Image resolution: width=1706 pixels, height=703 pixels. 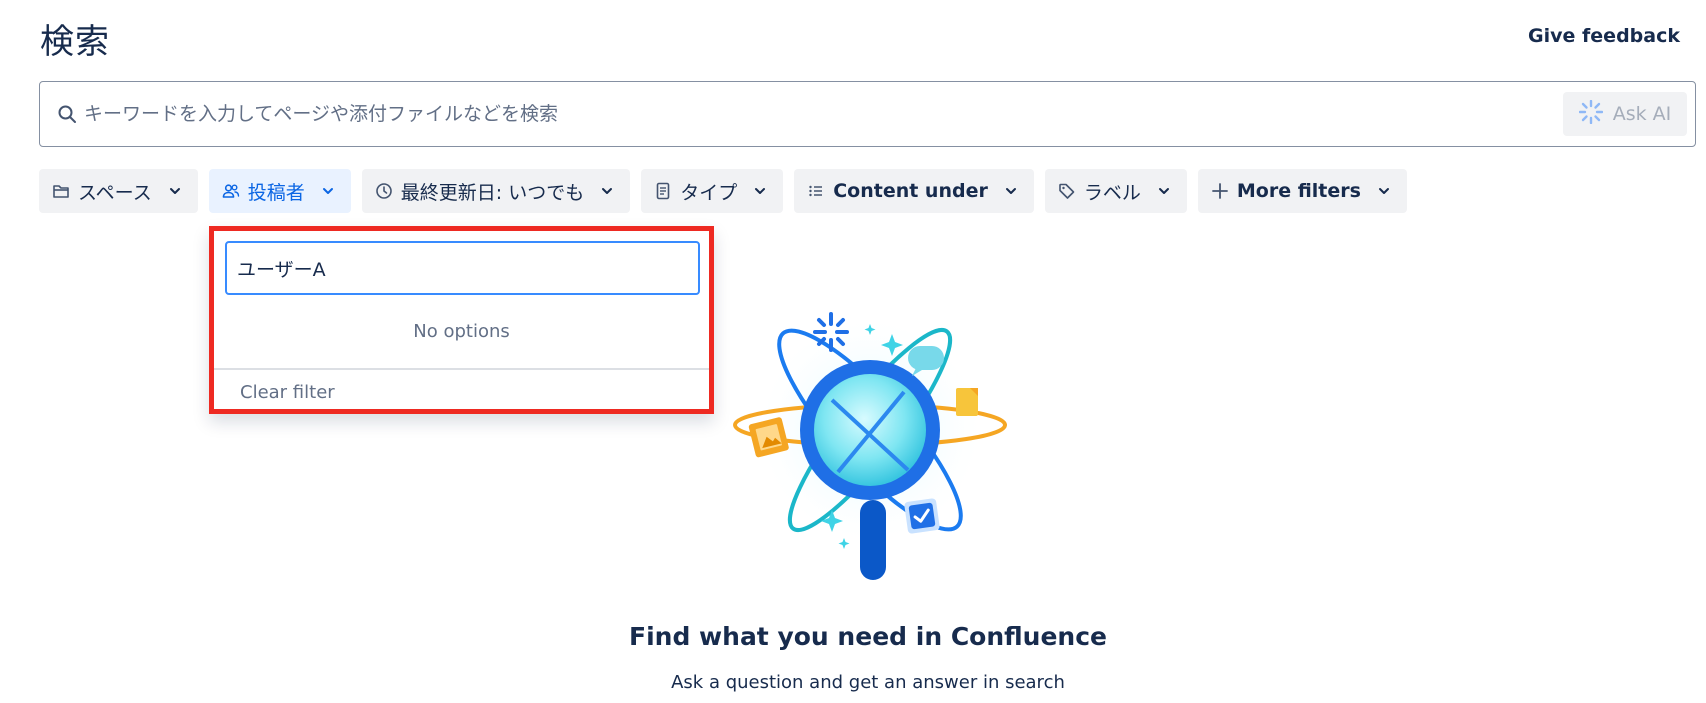 I want to click on page-title: 検索, so click(x=75, y=42).